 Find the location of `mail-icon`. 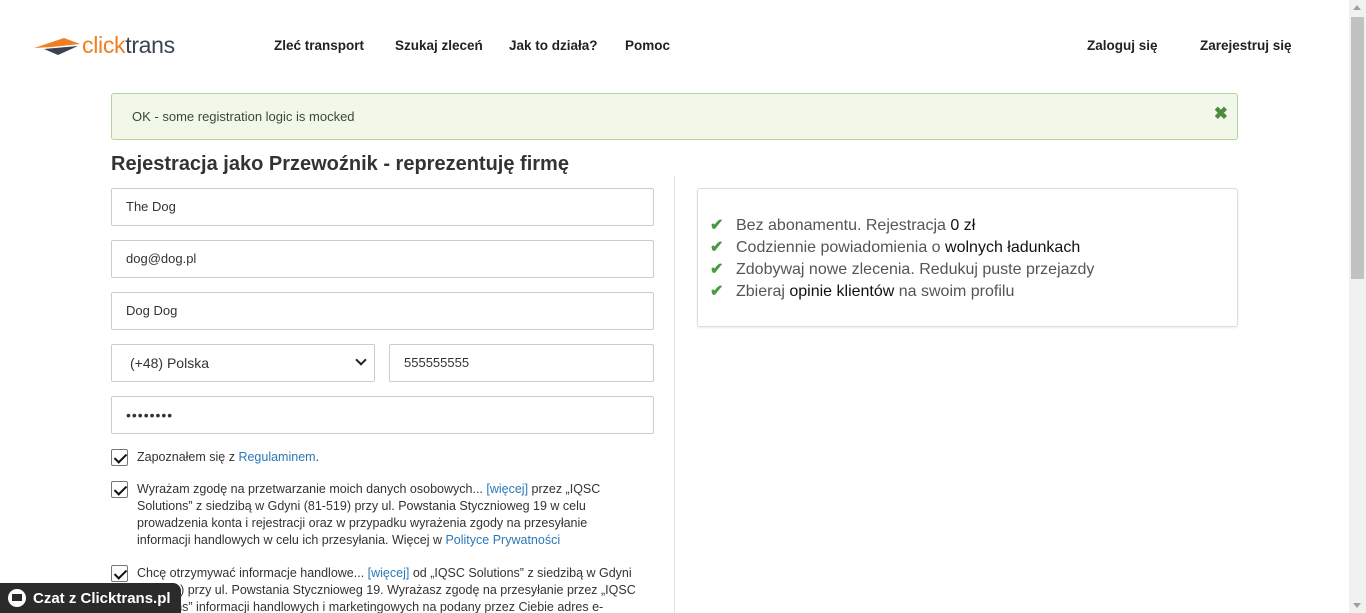

mail-icon is located at coordinates (17, 598).